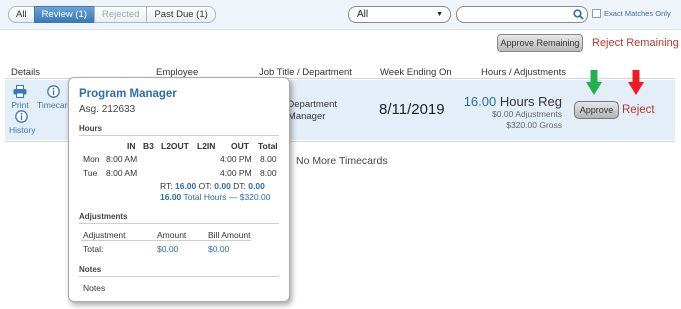 Image resolution: width=681 pixels, height=309 pixels. I want to click on adj-header-bill-amount: Bill Amount, so click(229, 235).